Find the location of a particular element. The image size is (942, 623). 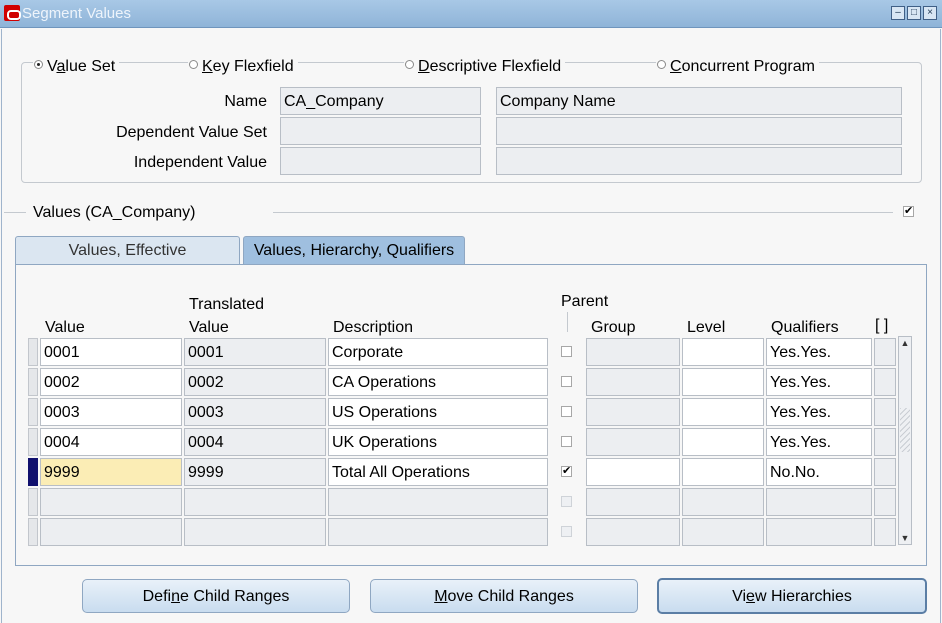

minimize-icon: – is located at coordinates (898, 13).